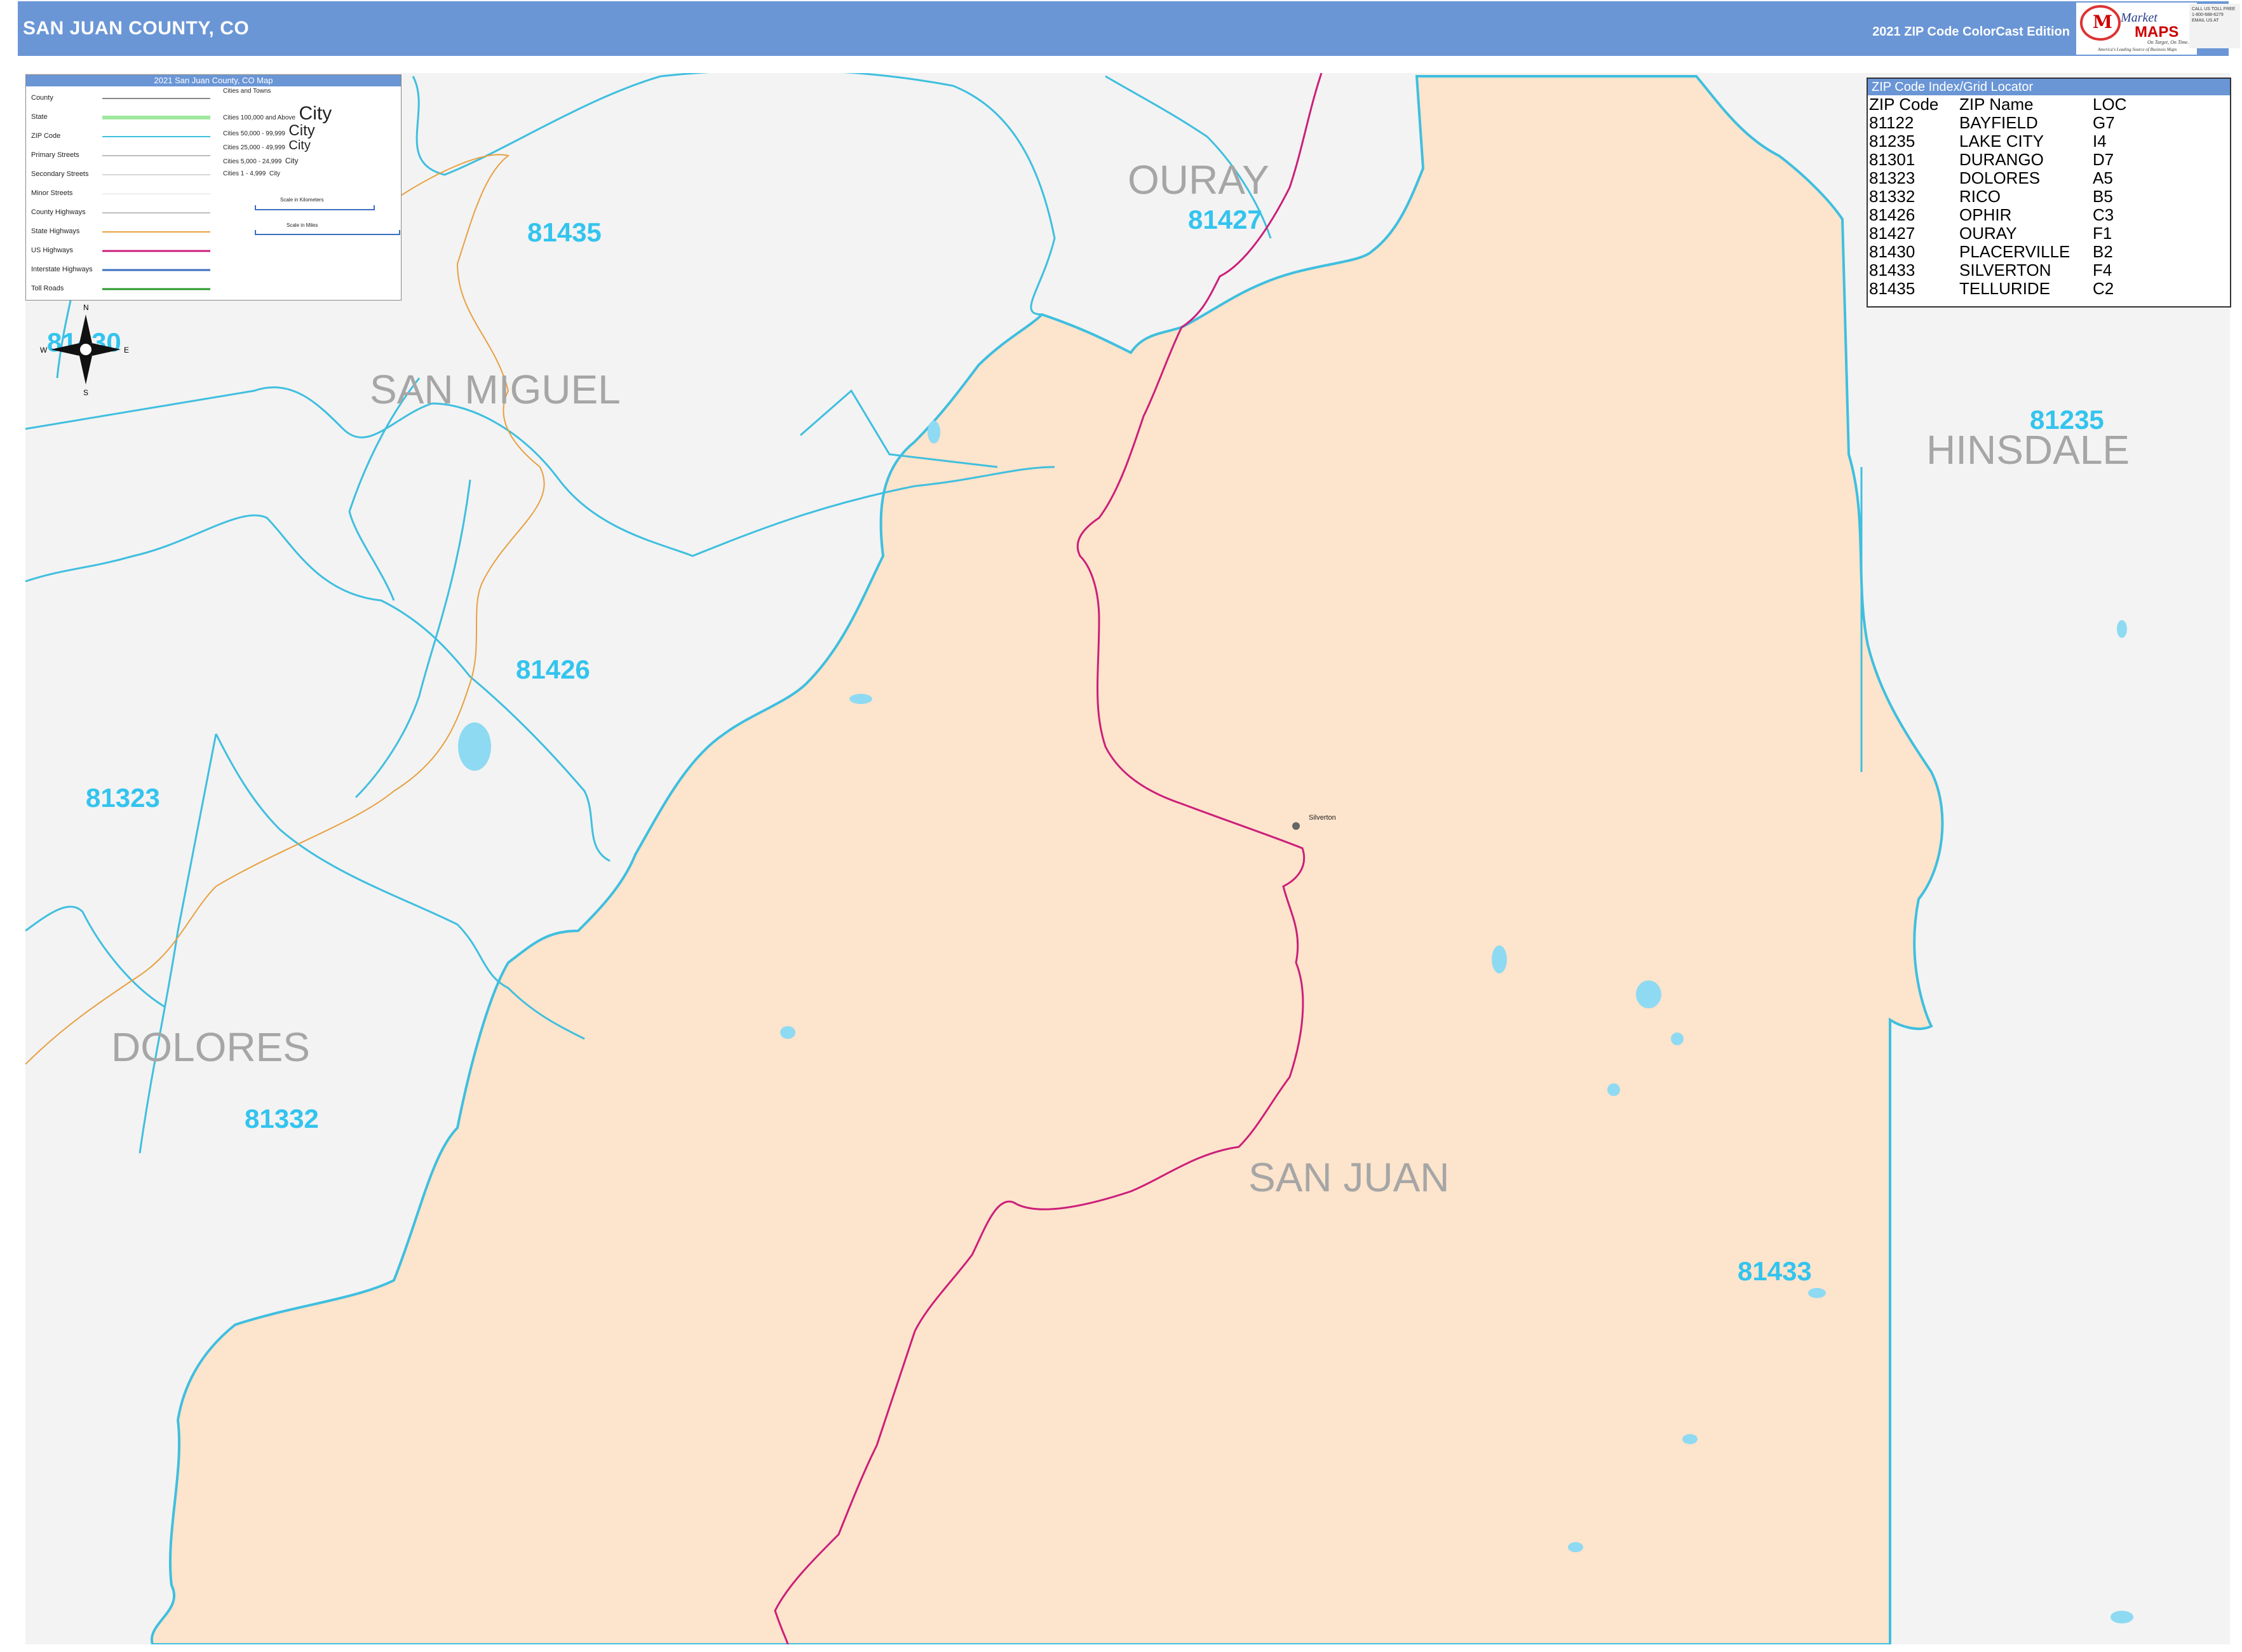 This screenshot has width=2242, height=1652. I want to click on legend-row-interstate: Interstate Highways, so click(62, 269).